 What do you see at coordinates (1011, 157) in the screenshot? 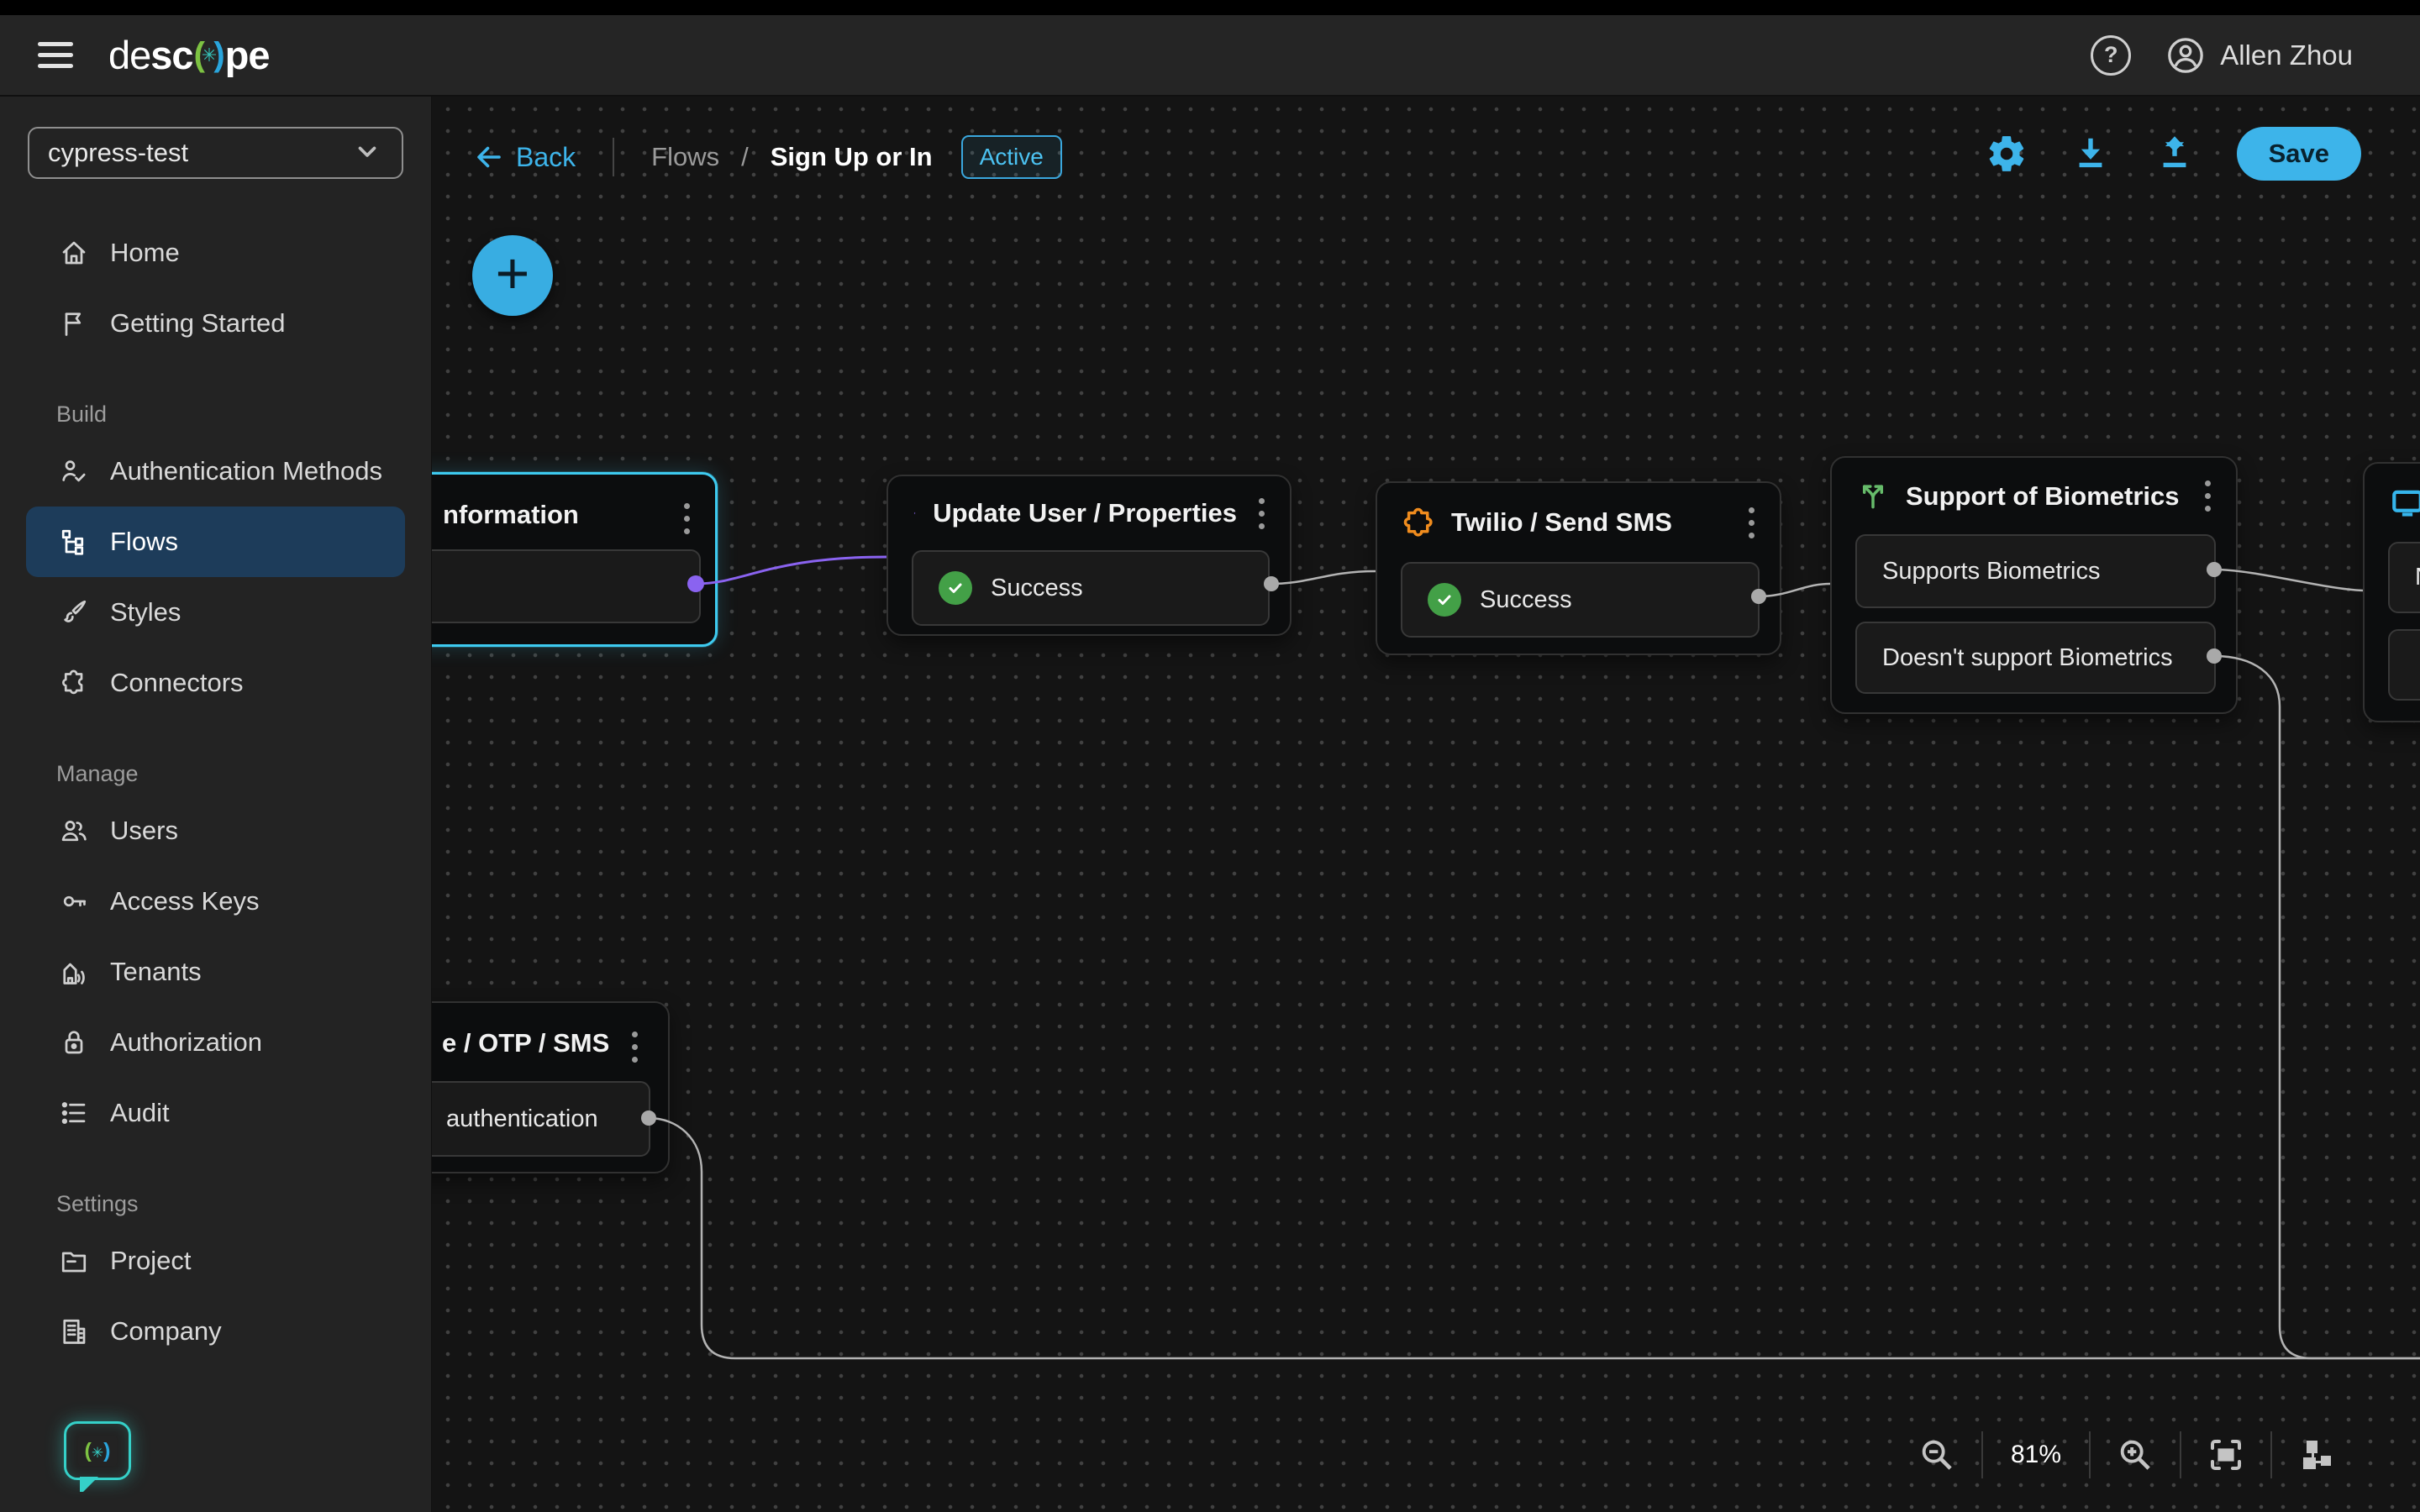
I see `status-badge: Active` at bounding box center [1011, 157].